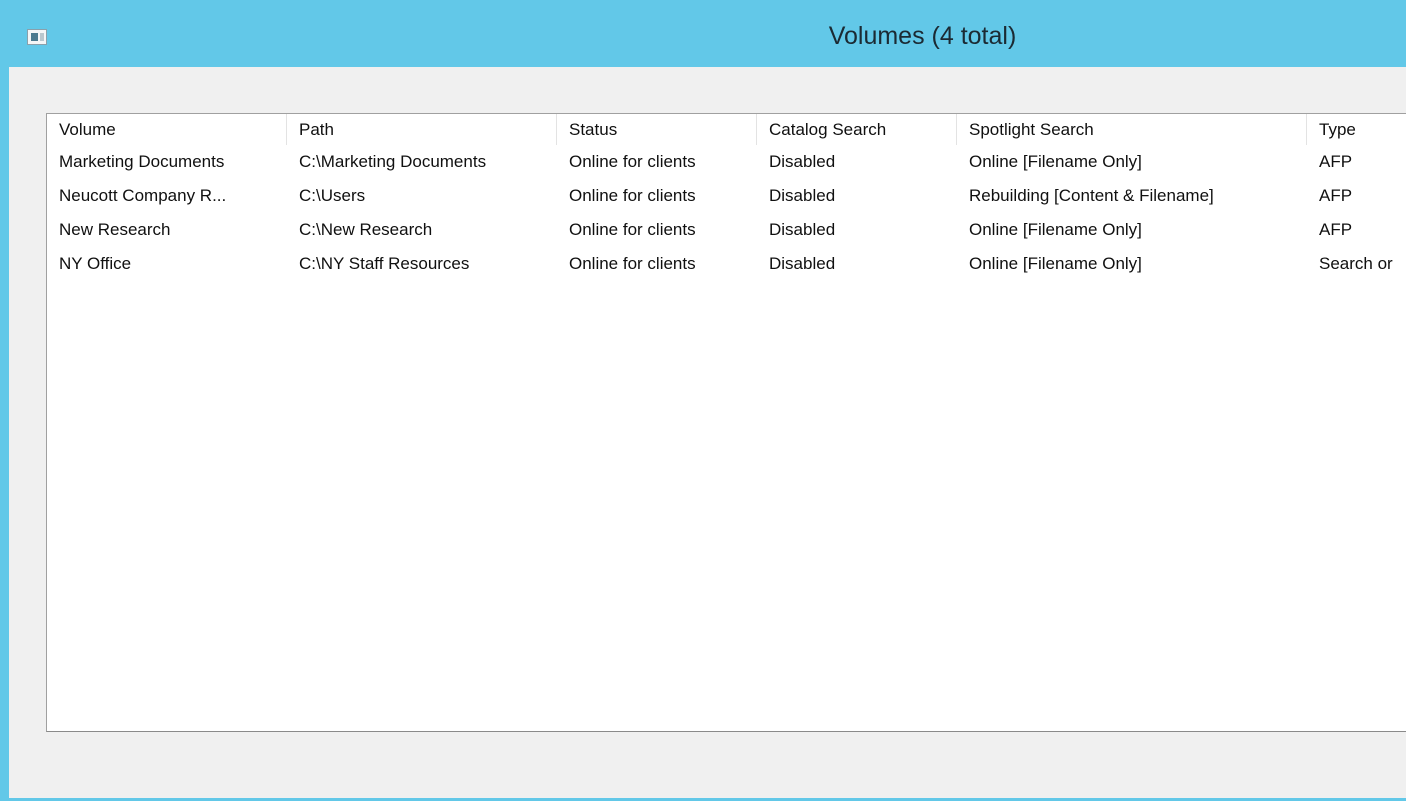 This screenshot has width=1406, height=801. Describe the element at coordinates (657, 129) in the screenshot. I see `column-header-status: Status` at that location.